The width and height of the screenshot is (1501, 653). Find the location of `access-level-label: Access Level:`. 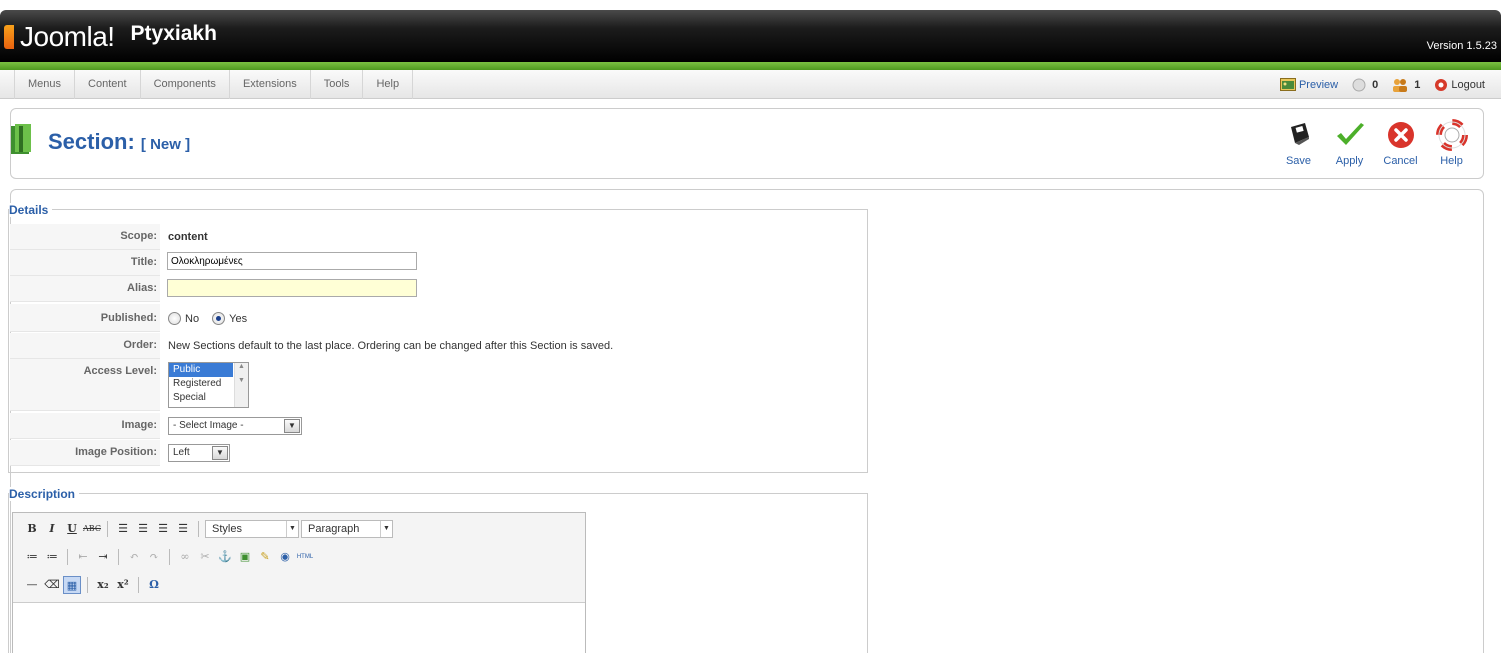

access-level-label: Access Level: is located at coordinates (85, 385).